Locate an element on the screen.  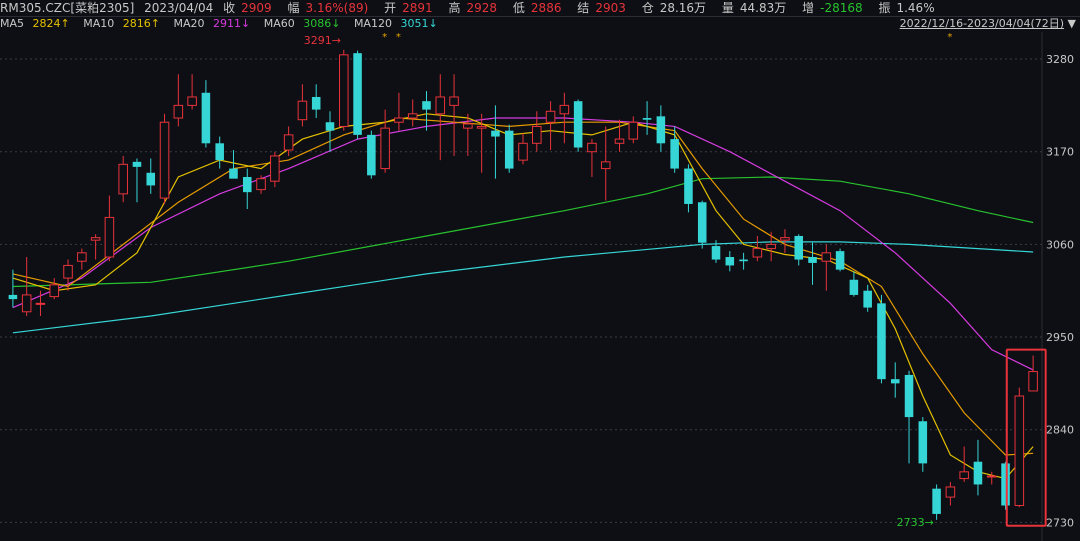
date-range-text: 2022/12/16-2023/04/04(72日) is located at coordinates (982, 23).